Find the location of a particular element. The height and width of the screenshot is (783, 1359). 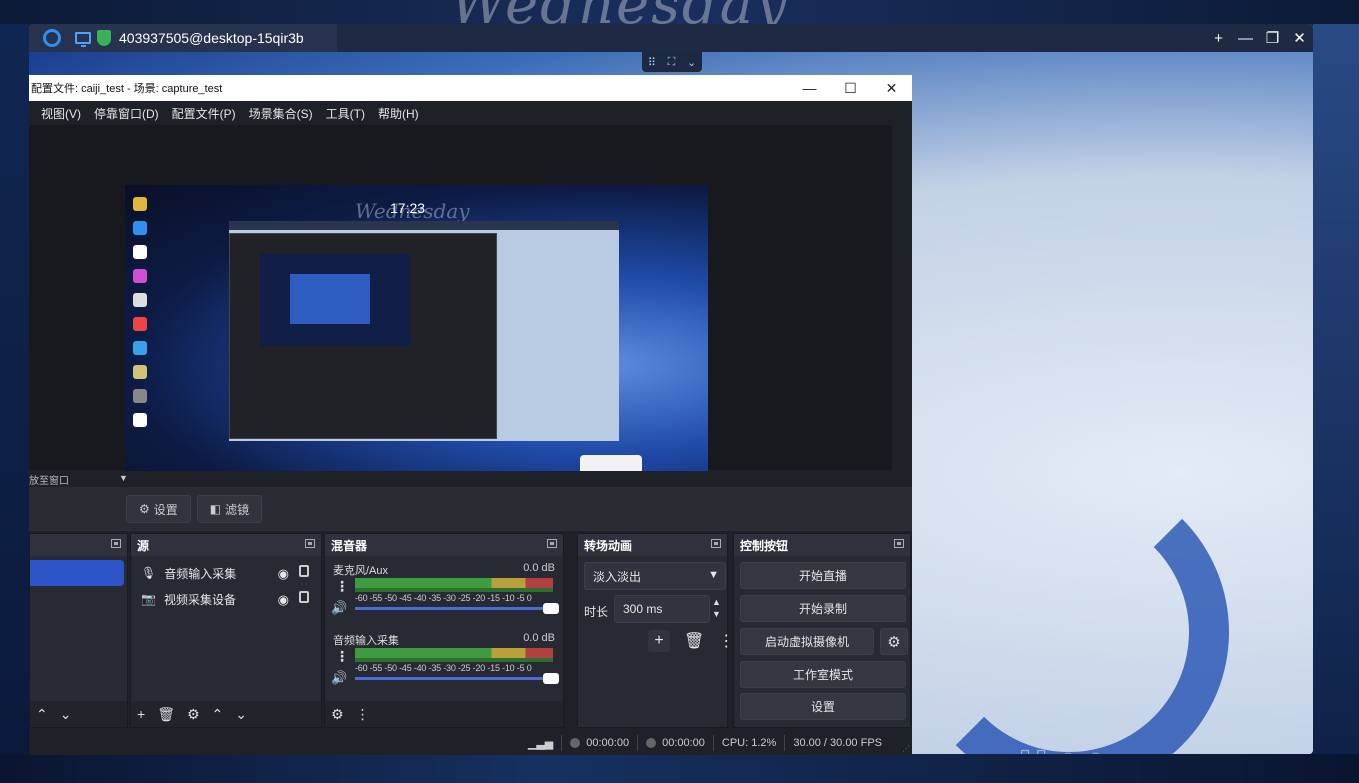

dock-label: 放至窗口 is located at coordinates (49, 481).